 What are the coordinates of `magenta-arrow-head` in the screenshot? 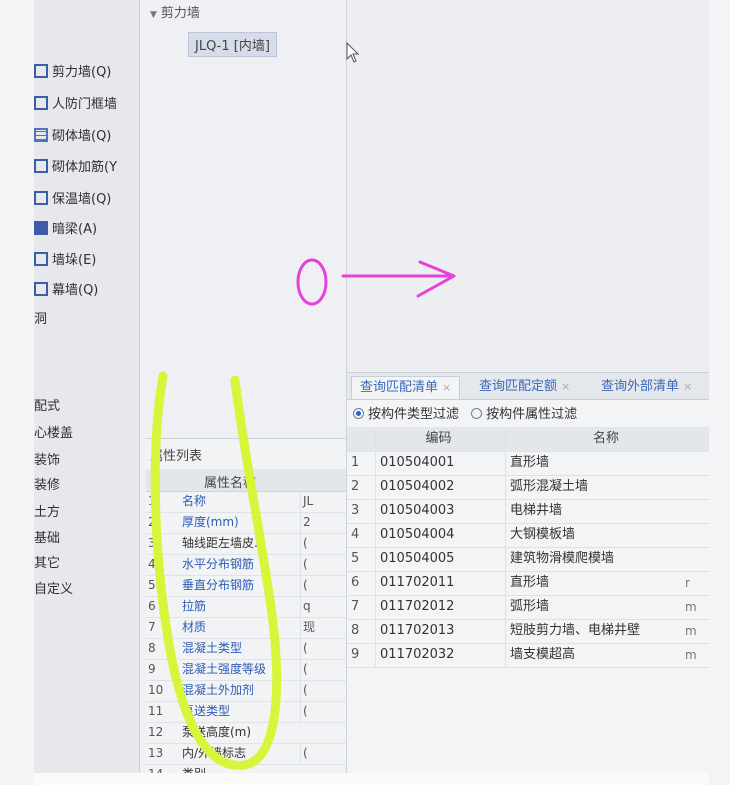 It's located at (436, 279).